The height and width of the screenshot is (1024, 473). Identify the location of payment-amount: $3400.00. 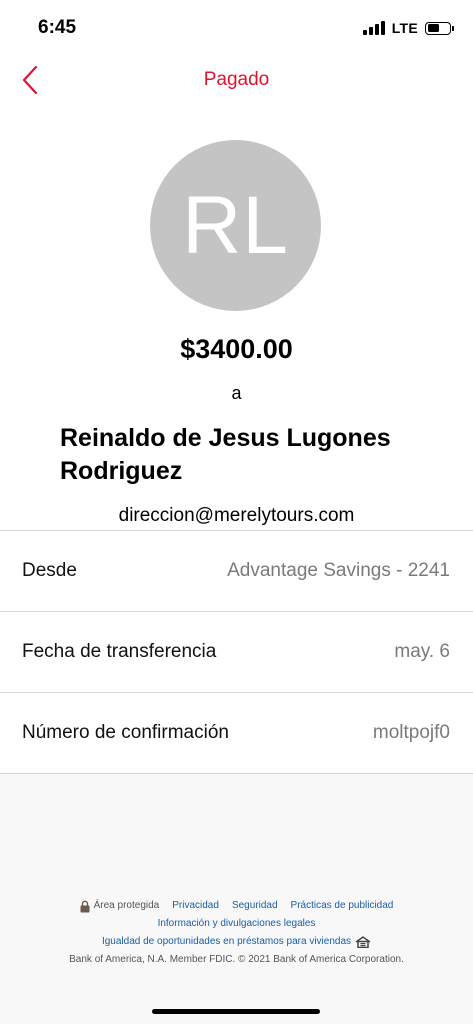
(236, 349).